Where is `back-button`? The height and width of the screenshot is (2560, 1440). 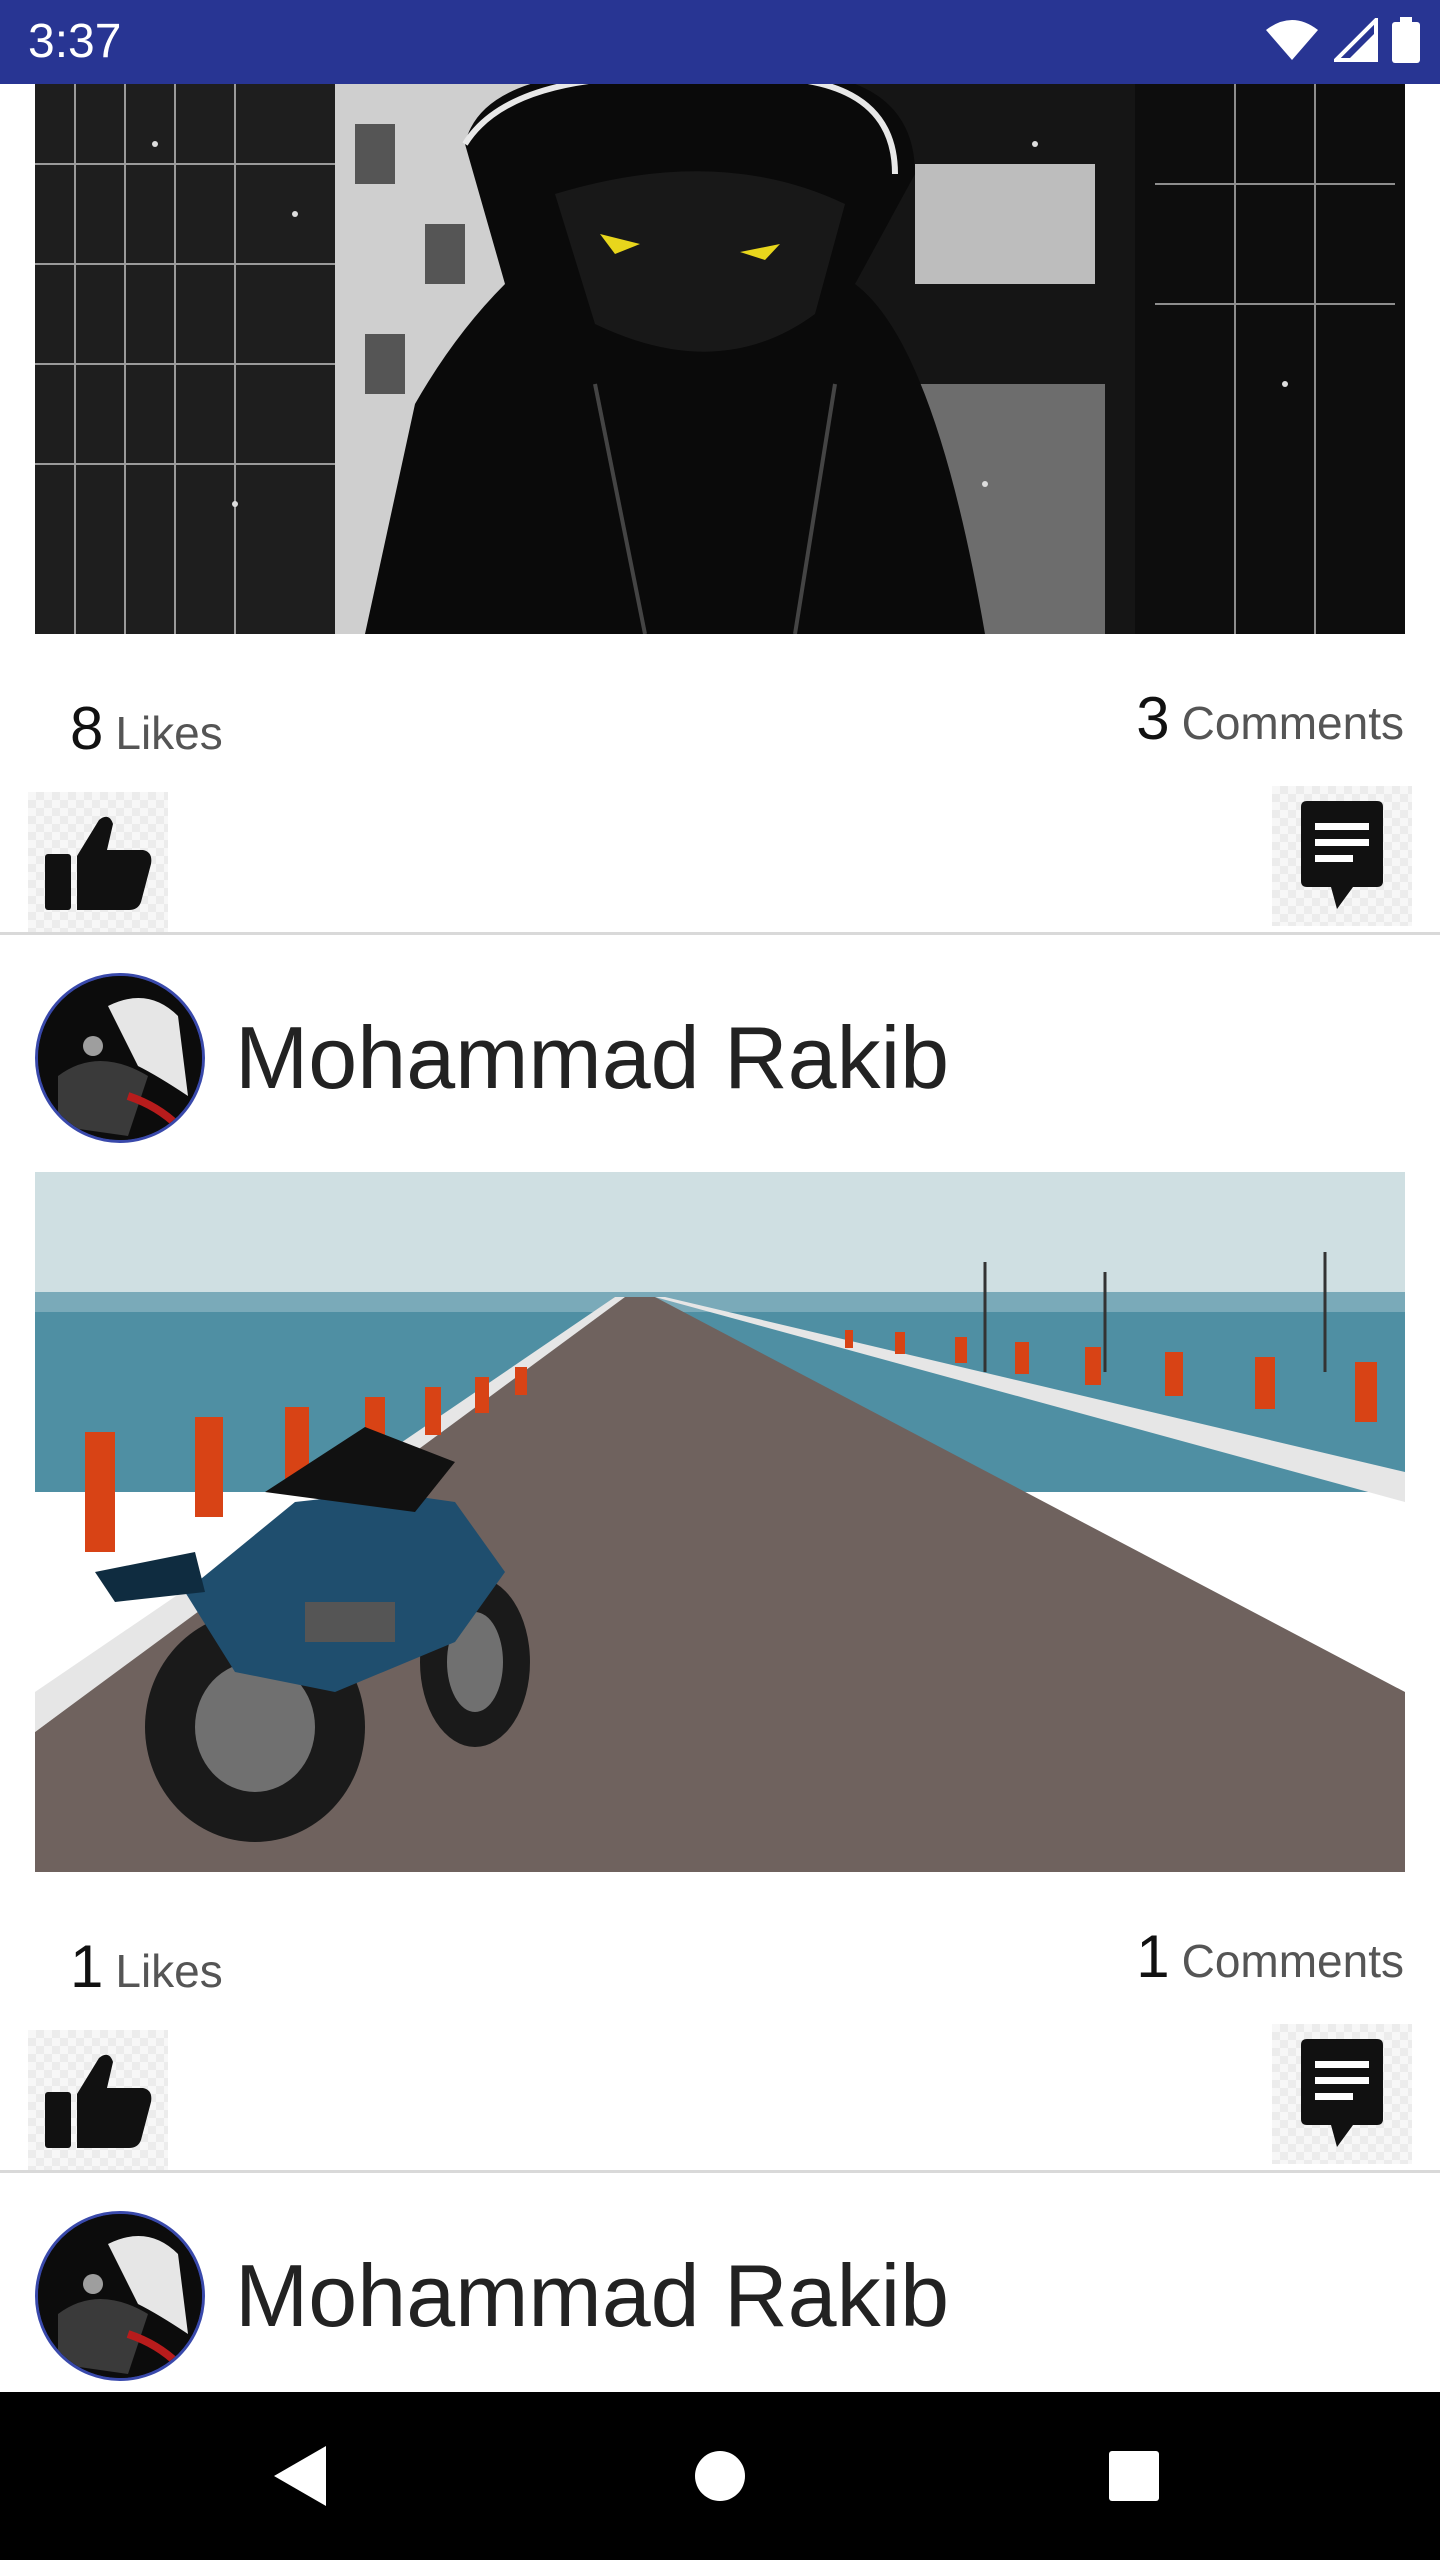 back-button is located at coordinates (300, 2476).